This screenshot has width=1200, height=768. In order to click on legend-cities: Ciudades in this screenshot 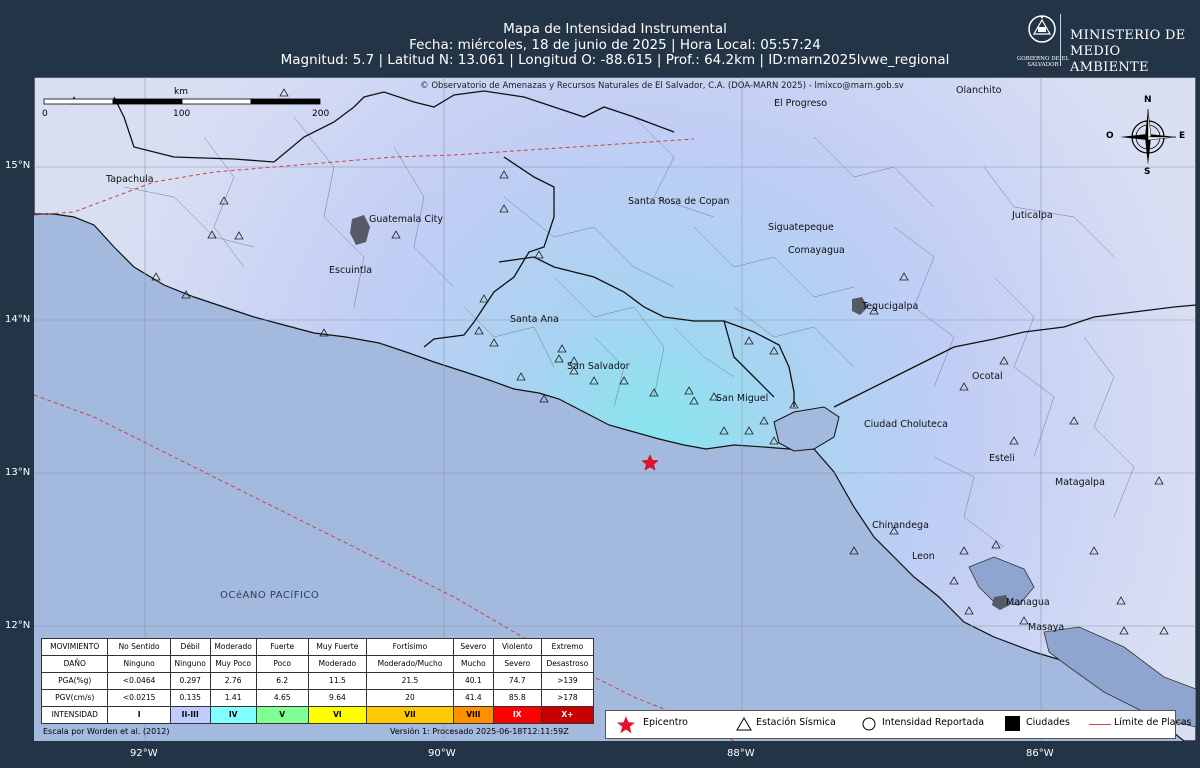, I will do `click(1048, 722)`.